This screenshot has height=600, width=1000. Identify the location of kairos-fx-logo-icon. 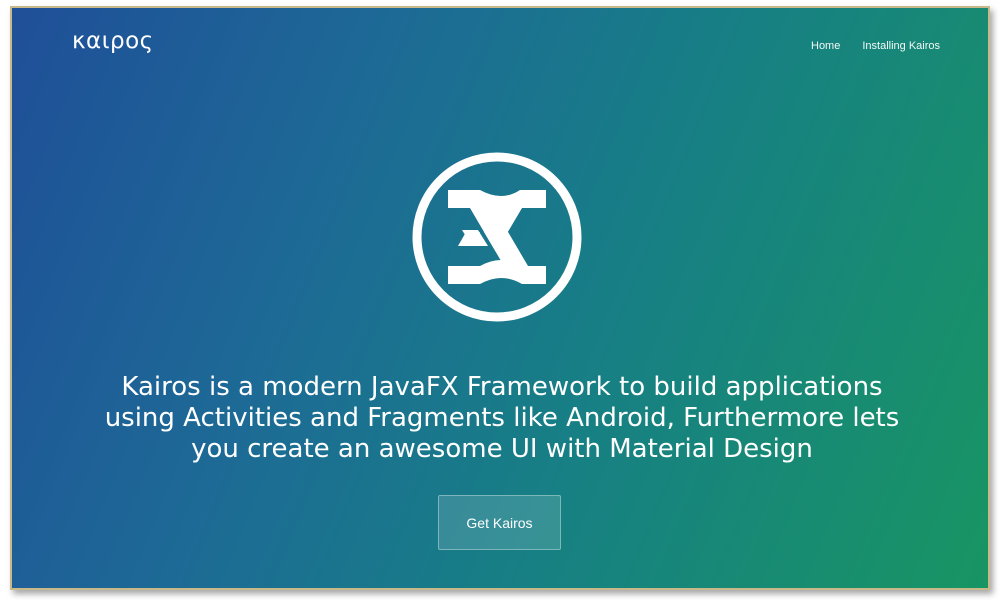
(497, 237).